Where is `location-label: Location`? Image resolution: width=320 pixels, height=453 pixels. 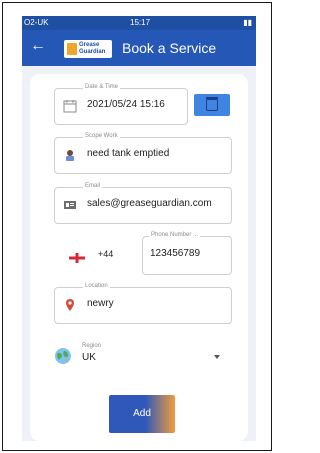 location-label: Location is located at coordinates (96, 286).